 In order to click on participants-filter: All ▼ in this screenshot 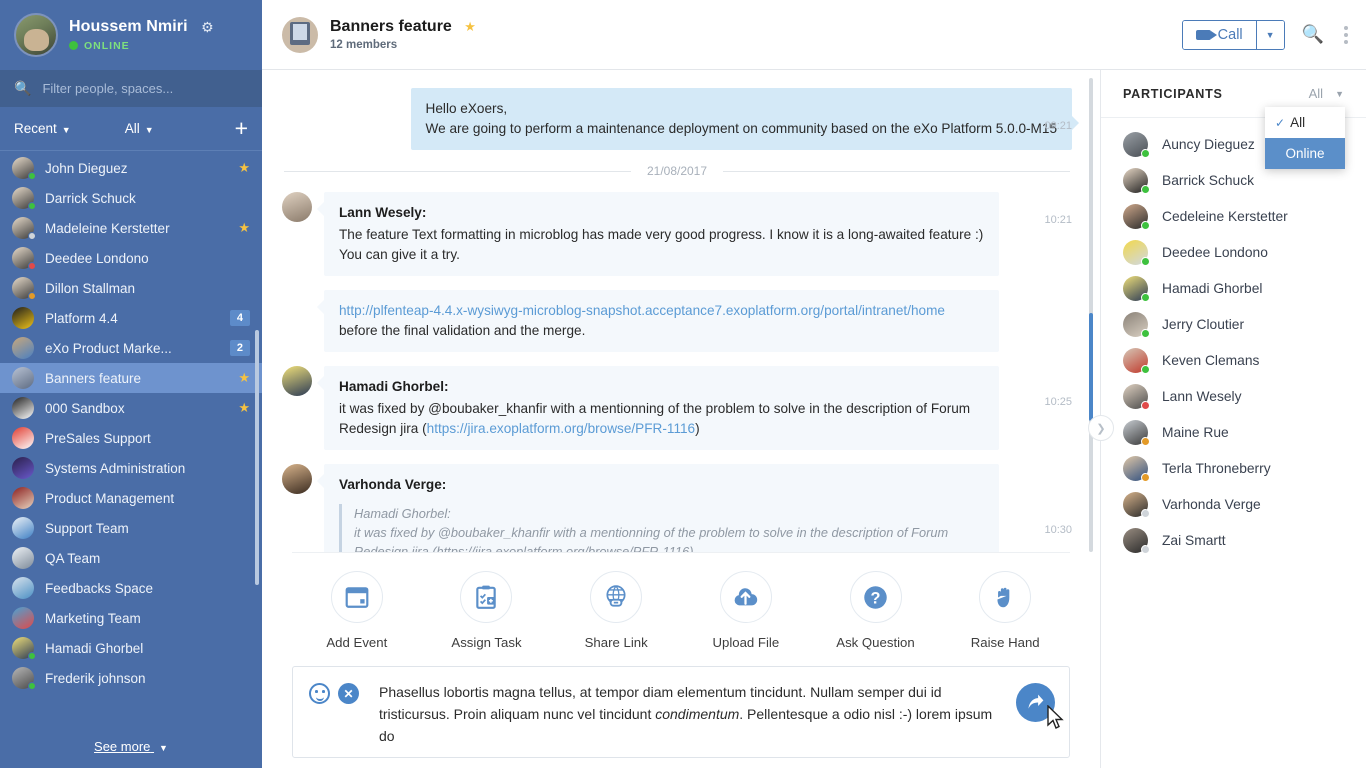, I will do `click(1326, 93)`.